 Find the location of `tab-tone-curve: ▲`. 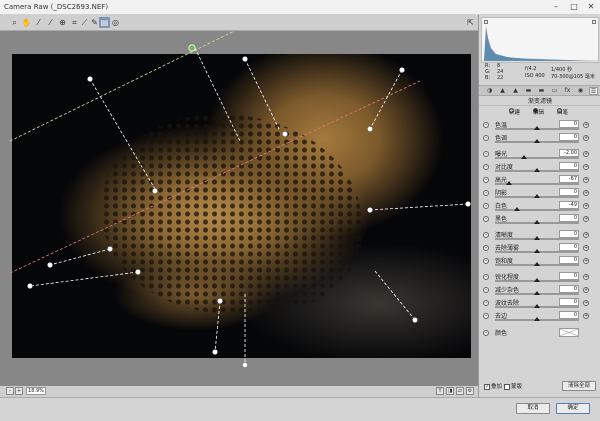

tab-tone-curve: ▲ is located at coordinates (502, 91).